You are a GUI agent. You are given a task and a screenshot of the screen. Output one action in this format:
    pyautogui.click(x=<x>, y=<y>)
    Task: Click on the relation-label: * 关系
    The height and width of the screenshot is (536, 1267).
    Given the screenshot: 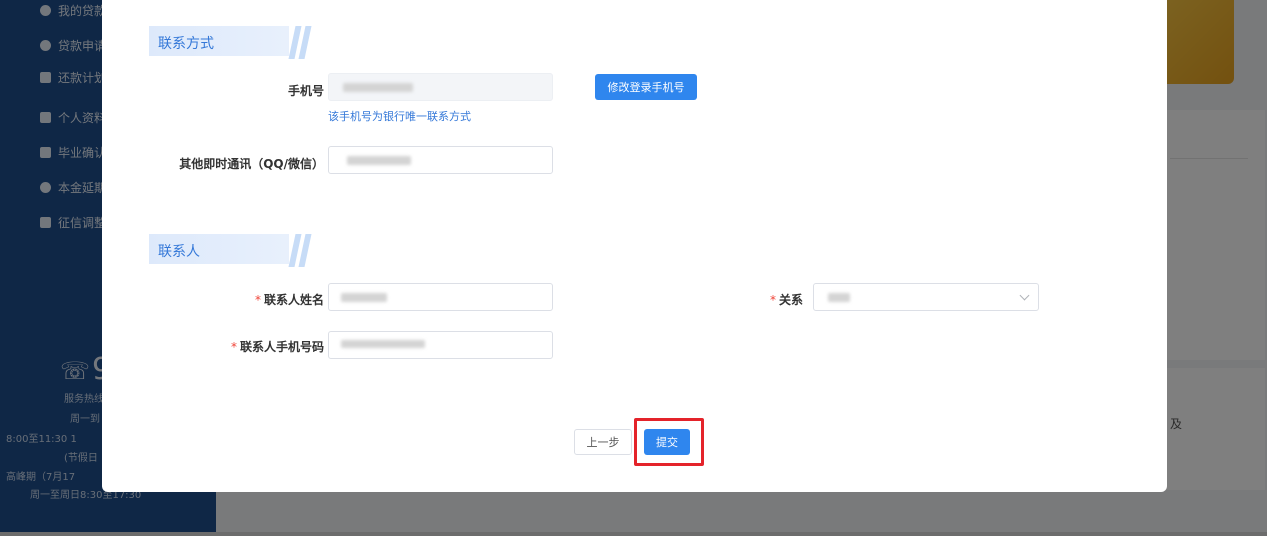 What is the action you would take?
    pyautogui.click(x=786, y=300)
    